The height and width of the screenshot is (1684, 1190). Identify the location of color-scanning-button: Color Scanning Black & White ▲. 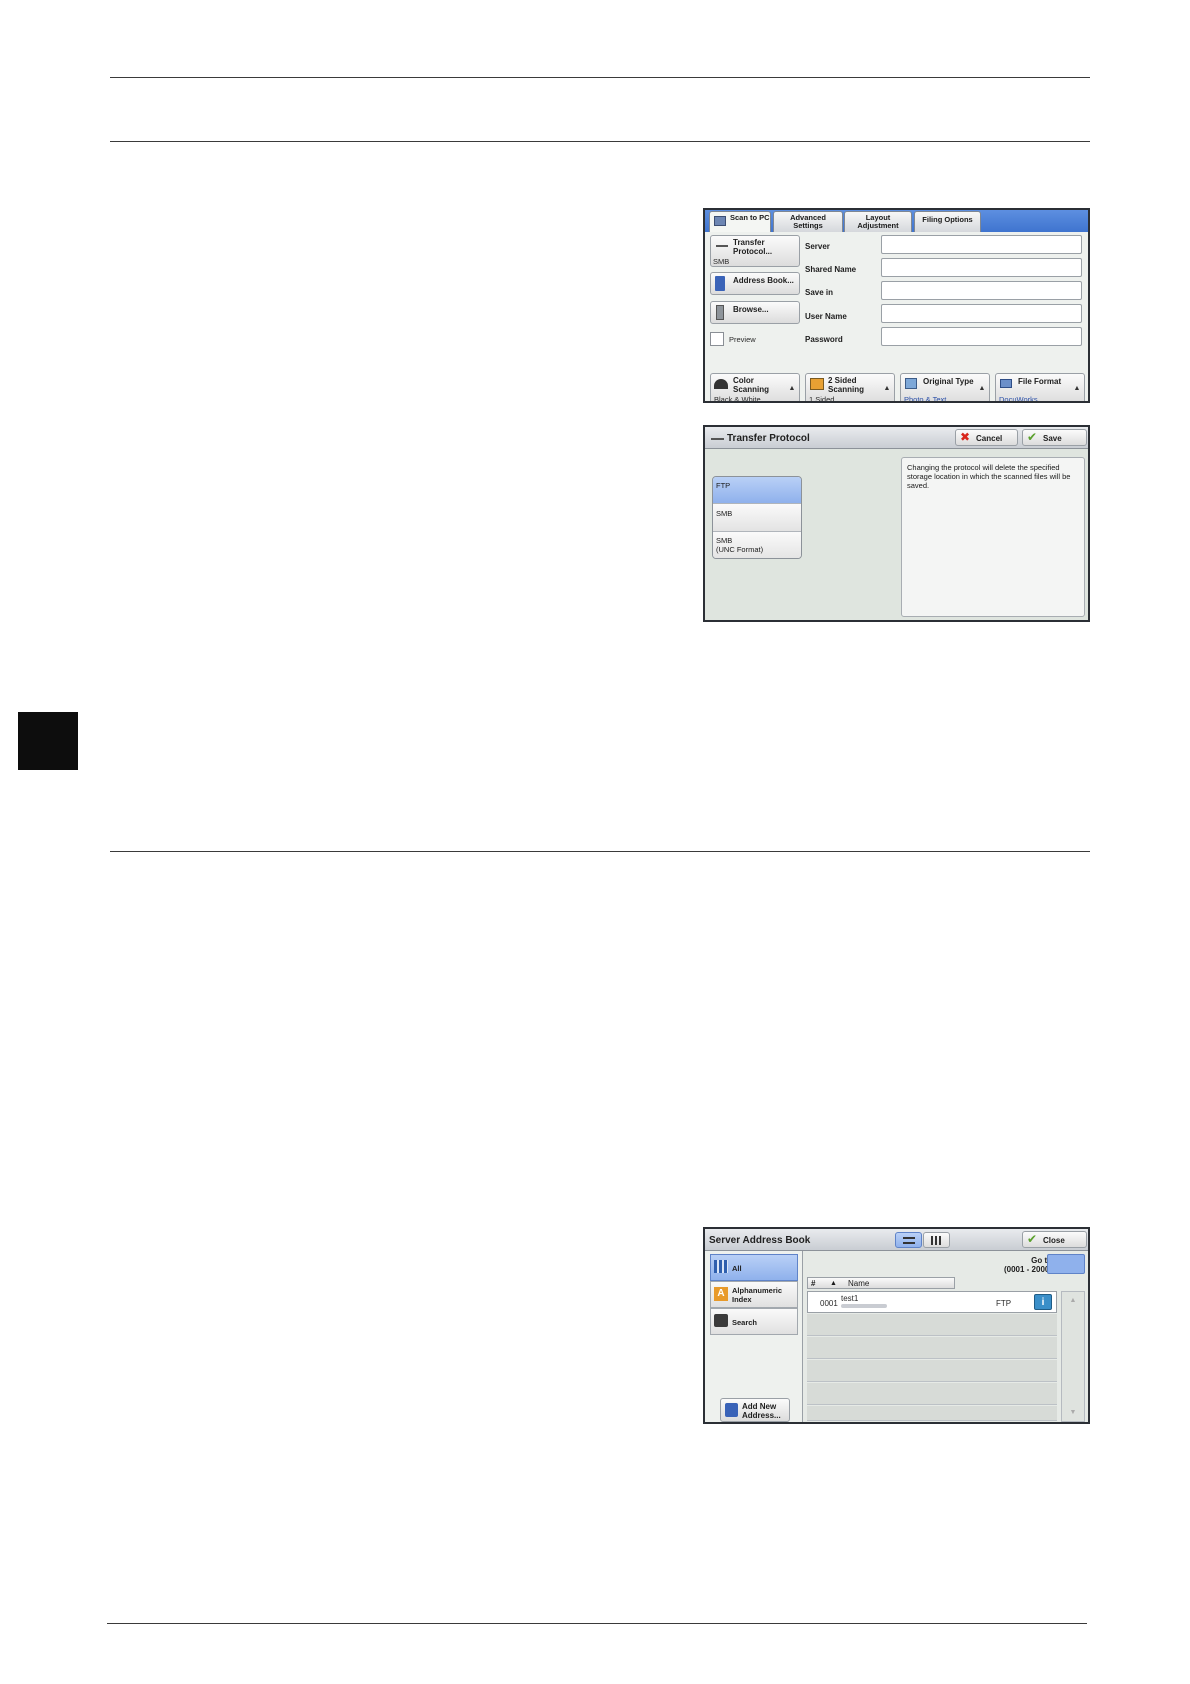
(755, 388).